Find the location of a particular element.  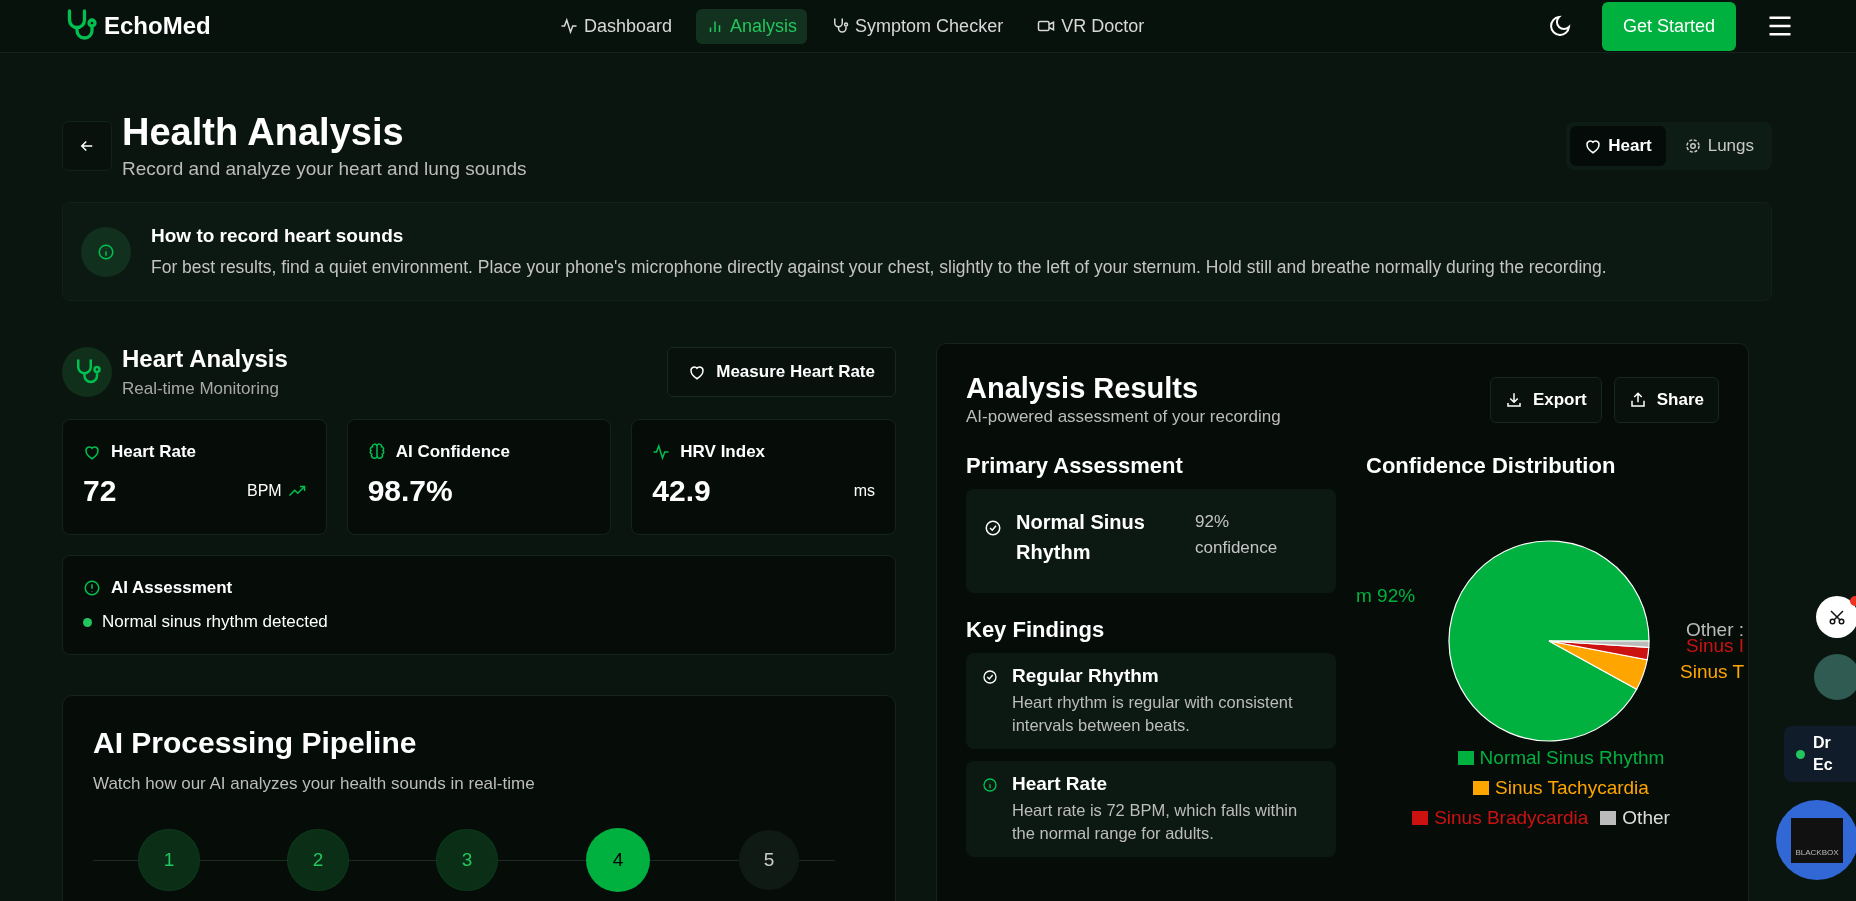

stat-value: 42.9 is located at coordinates (682, 491).